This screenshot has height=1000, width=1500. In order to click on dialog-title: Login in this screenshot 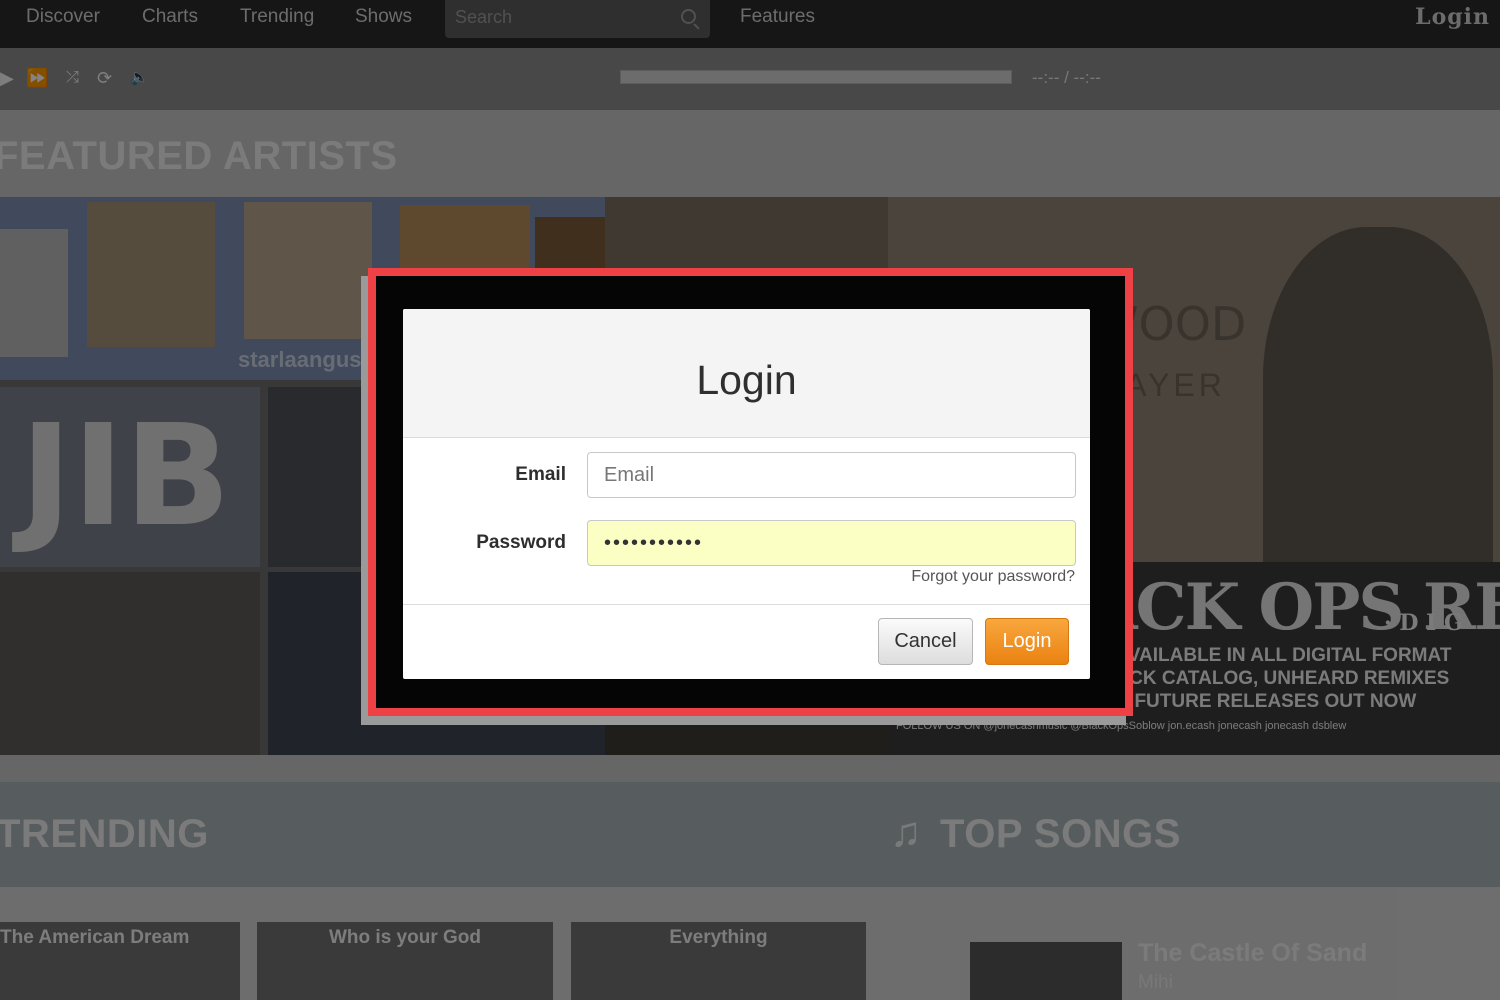, I will do `click(746, 380)`.